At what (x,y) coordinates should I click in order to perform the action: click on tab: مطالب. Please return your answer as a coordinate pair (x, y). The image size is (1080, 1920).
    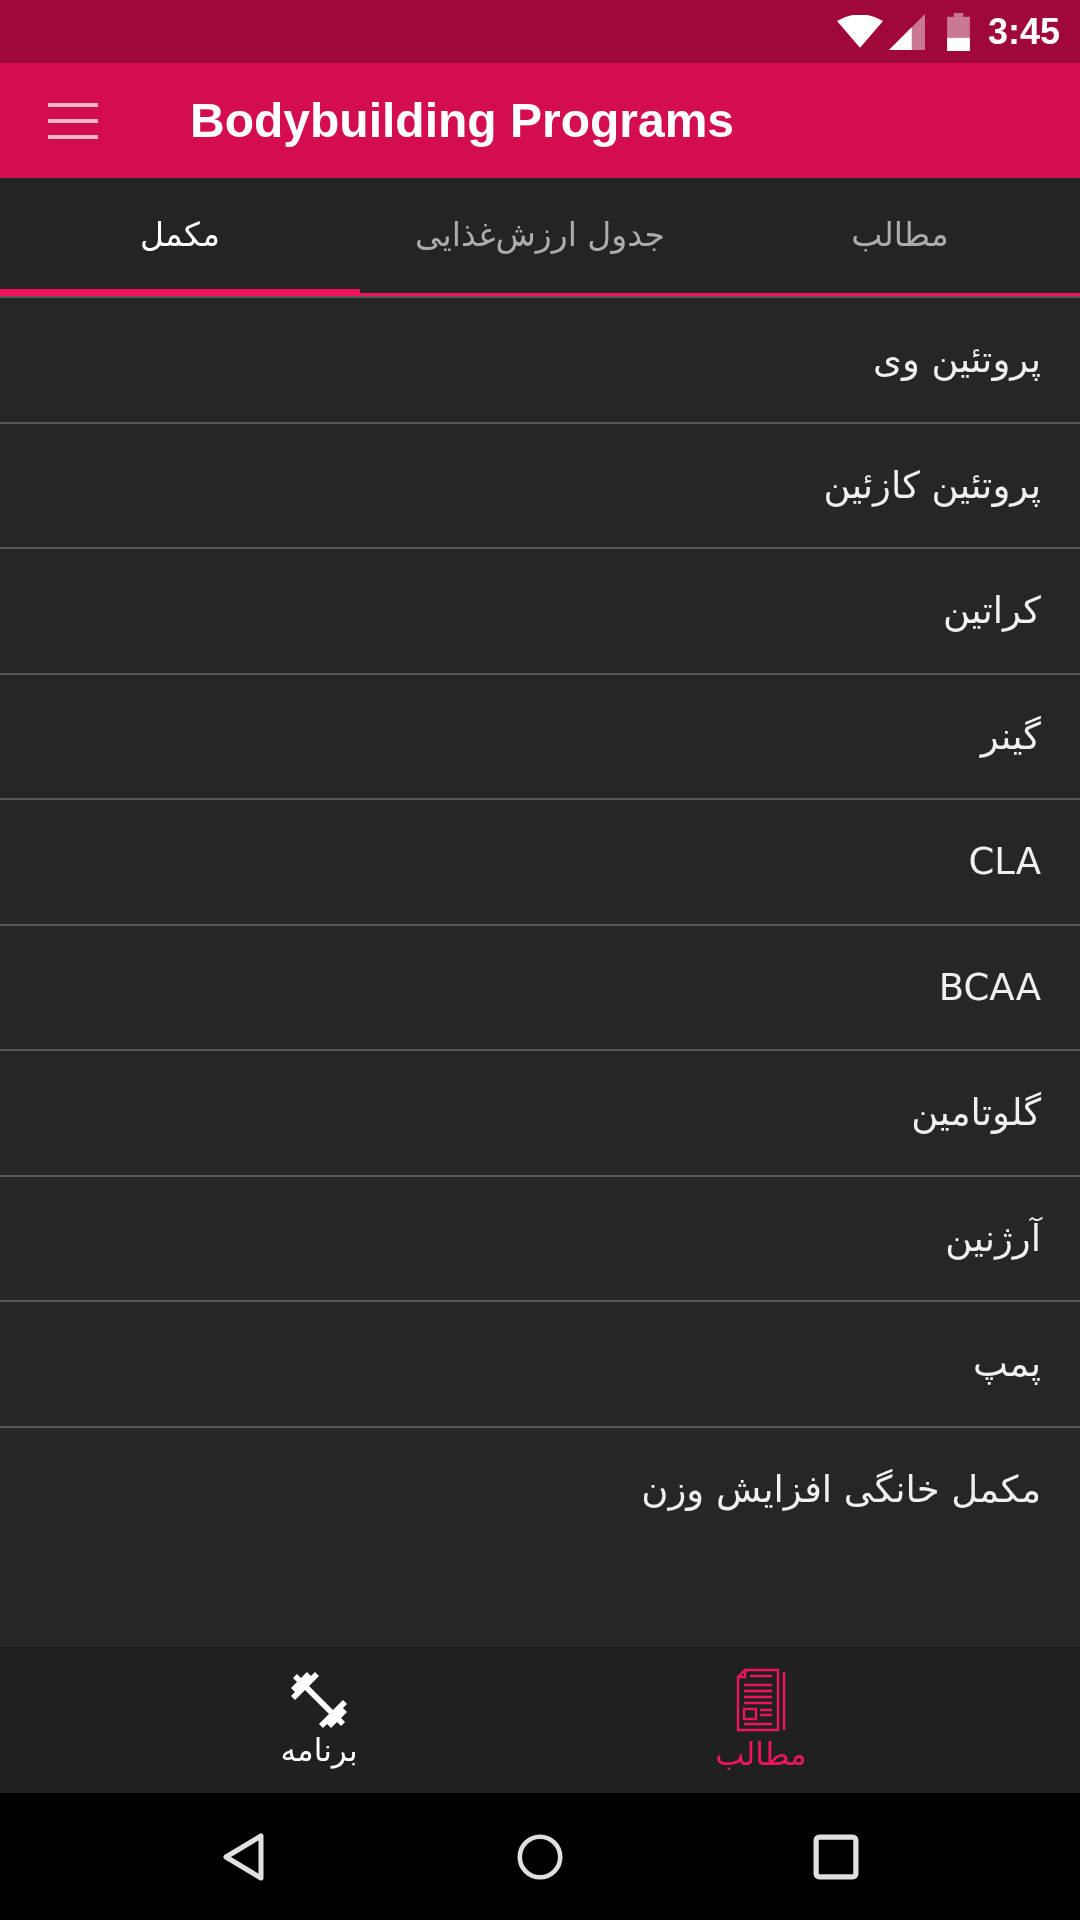
    Looking at the image, I should click on (900, 237).